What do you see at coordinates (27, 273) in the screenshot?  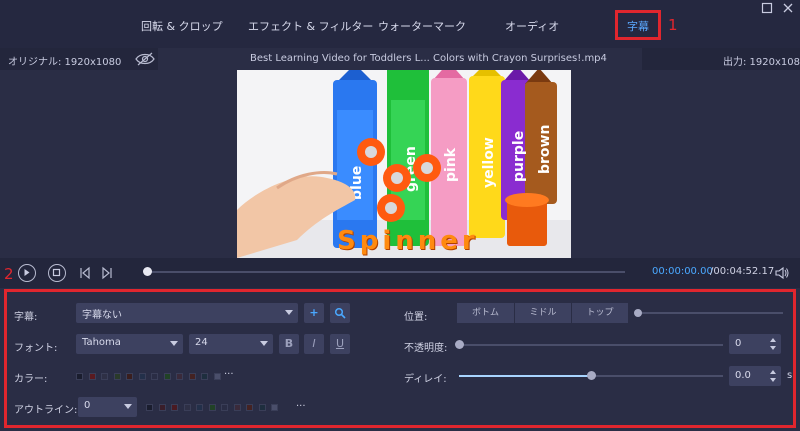 I see `play-button` at bounding box center [27, 273].